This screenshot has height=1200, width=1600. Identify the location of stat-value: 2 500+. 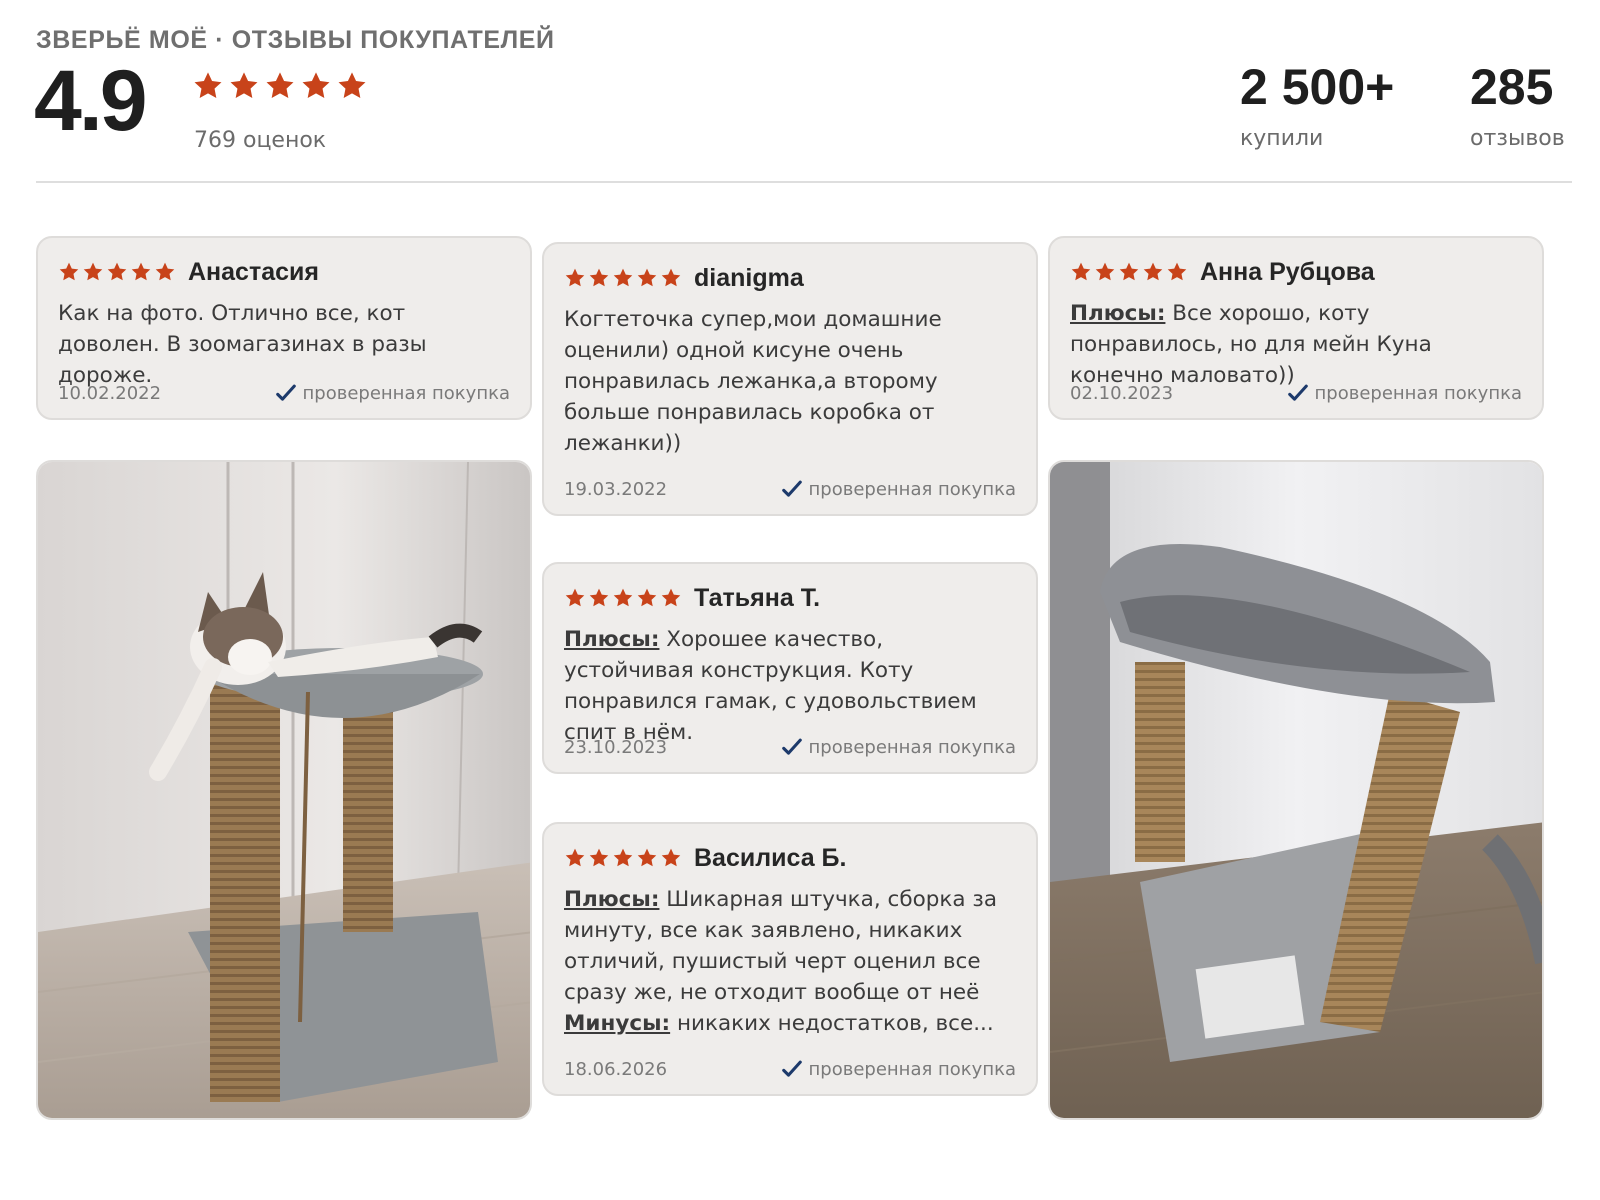
(1317, 87).